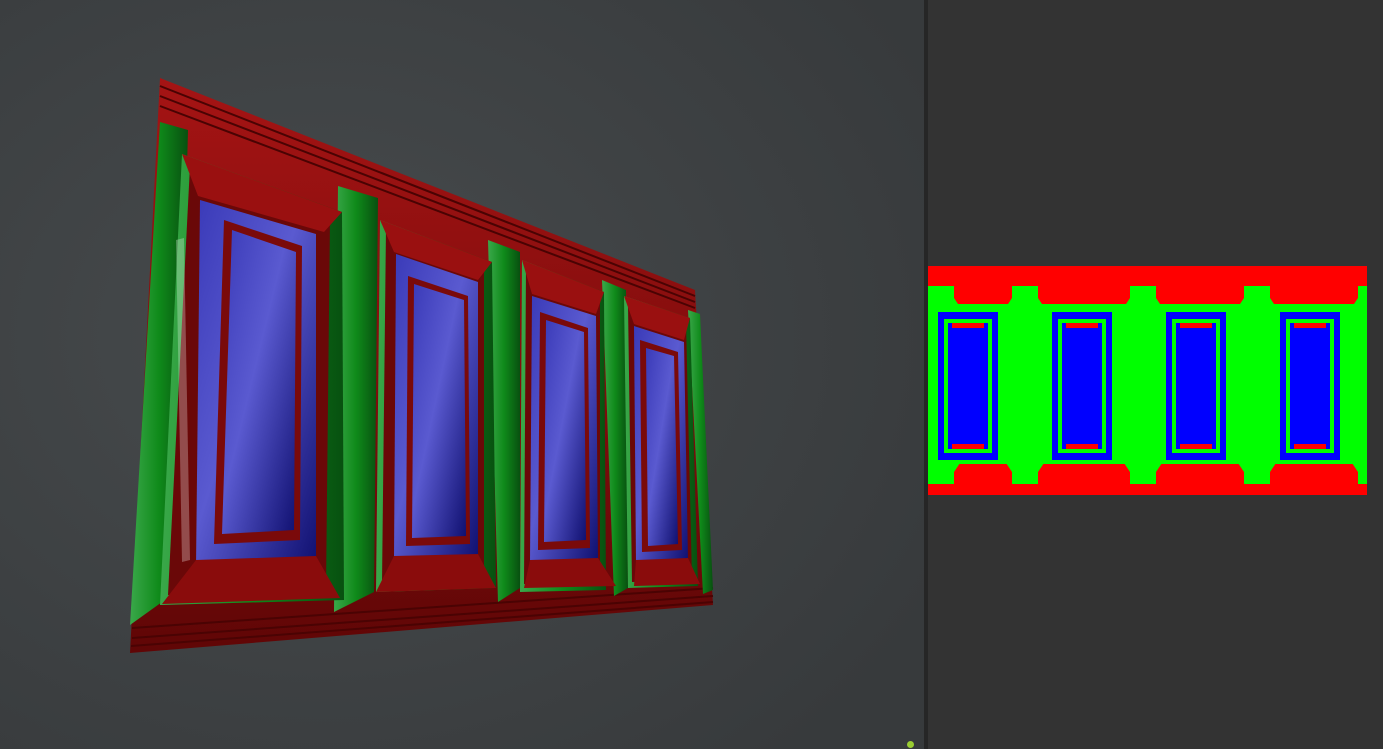  What do you see at coordinates (1147, 380) in the screenshot?
I see `color-id-texture` at bounding box center [1147, 380].